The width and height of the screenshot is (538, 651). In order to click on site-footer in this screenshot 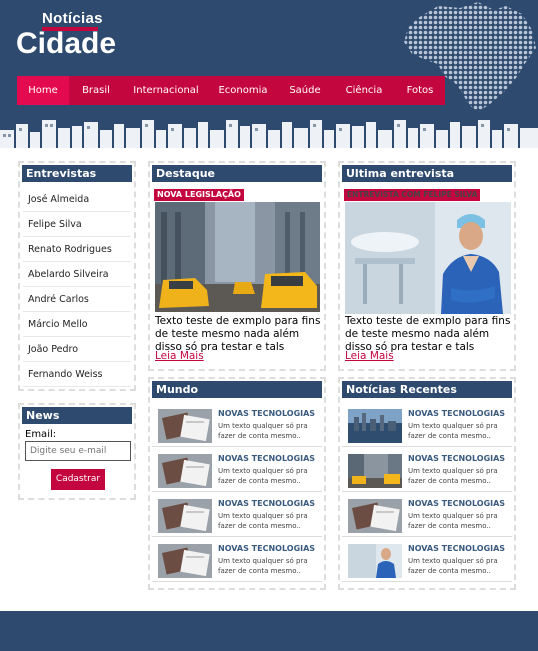, I will do `click(269, 631)`.